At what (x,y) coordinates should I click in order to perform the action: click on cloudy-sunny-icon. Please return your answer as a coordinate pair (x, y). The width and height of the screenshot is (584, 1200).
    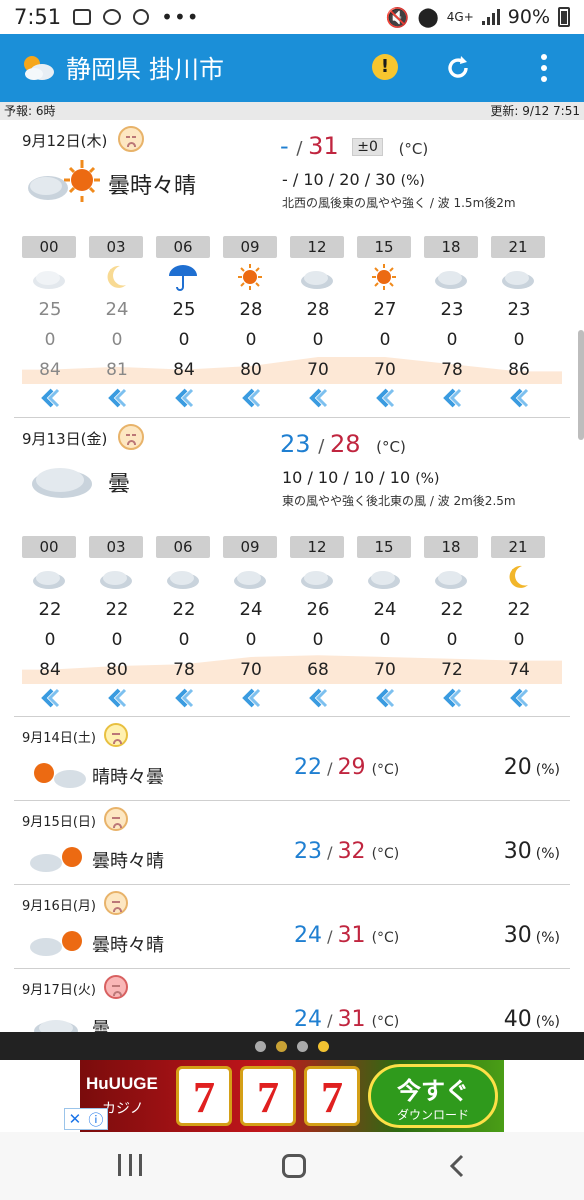
    Looking at the image, I should click on (56, 943).